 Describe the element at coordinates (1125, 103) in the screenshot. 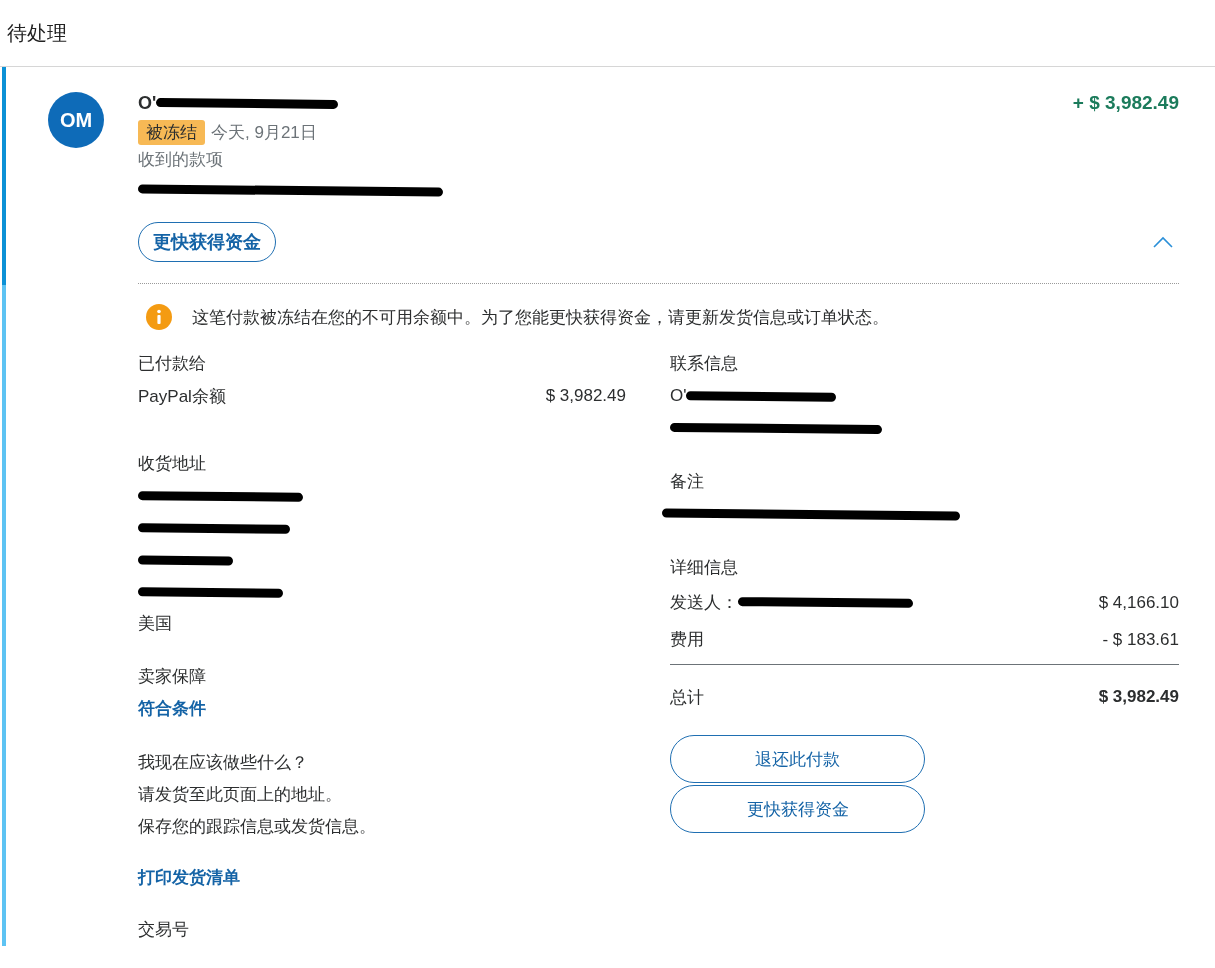

I see `amount-text: + $ 3,982.49` at that location.